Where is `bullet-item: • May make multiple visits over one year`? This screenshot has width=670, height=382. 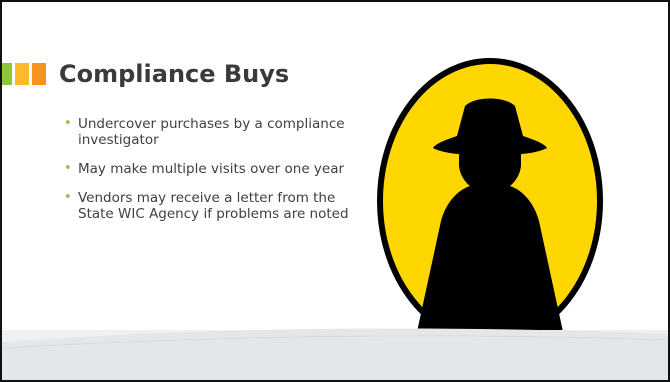 bullet-item: • May make multiple visits over one year is located at coordinates (209, 169).